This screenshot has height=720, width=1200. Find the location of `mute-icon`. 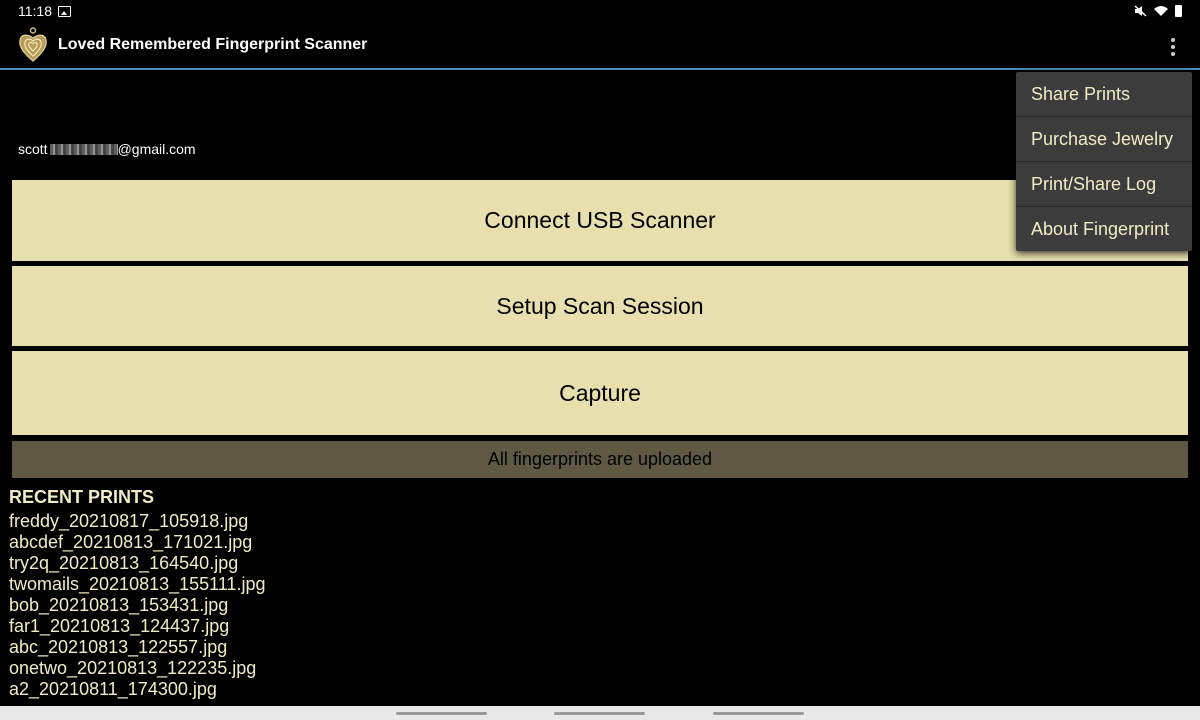

mute-icon is located at coordinates (1140, 11).